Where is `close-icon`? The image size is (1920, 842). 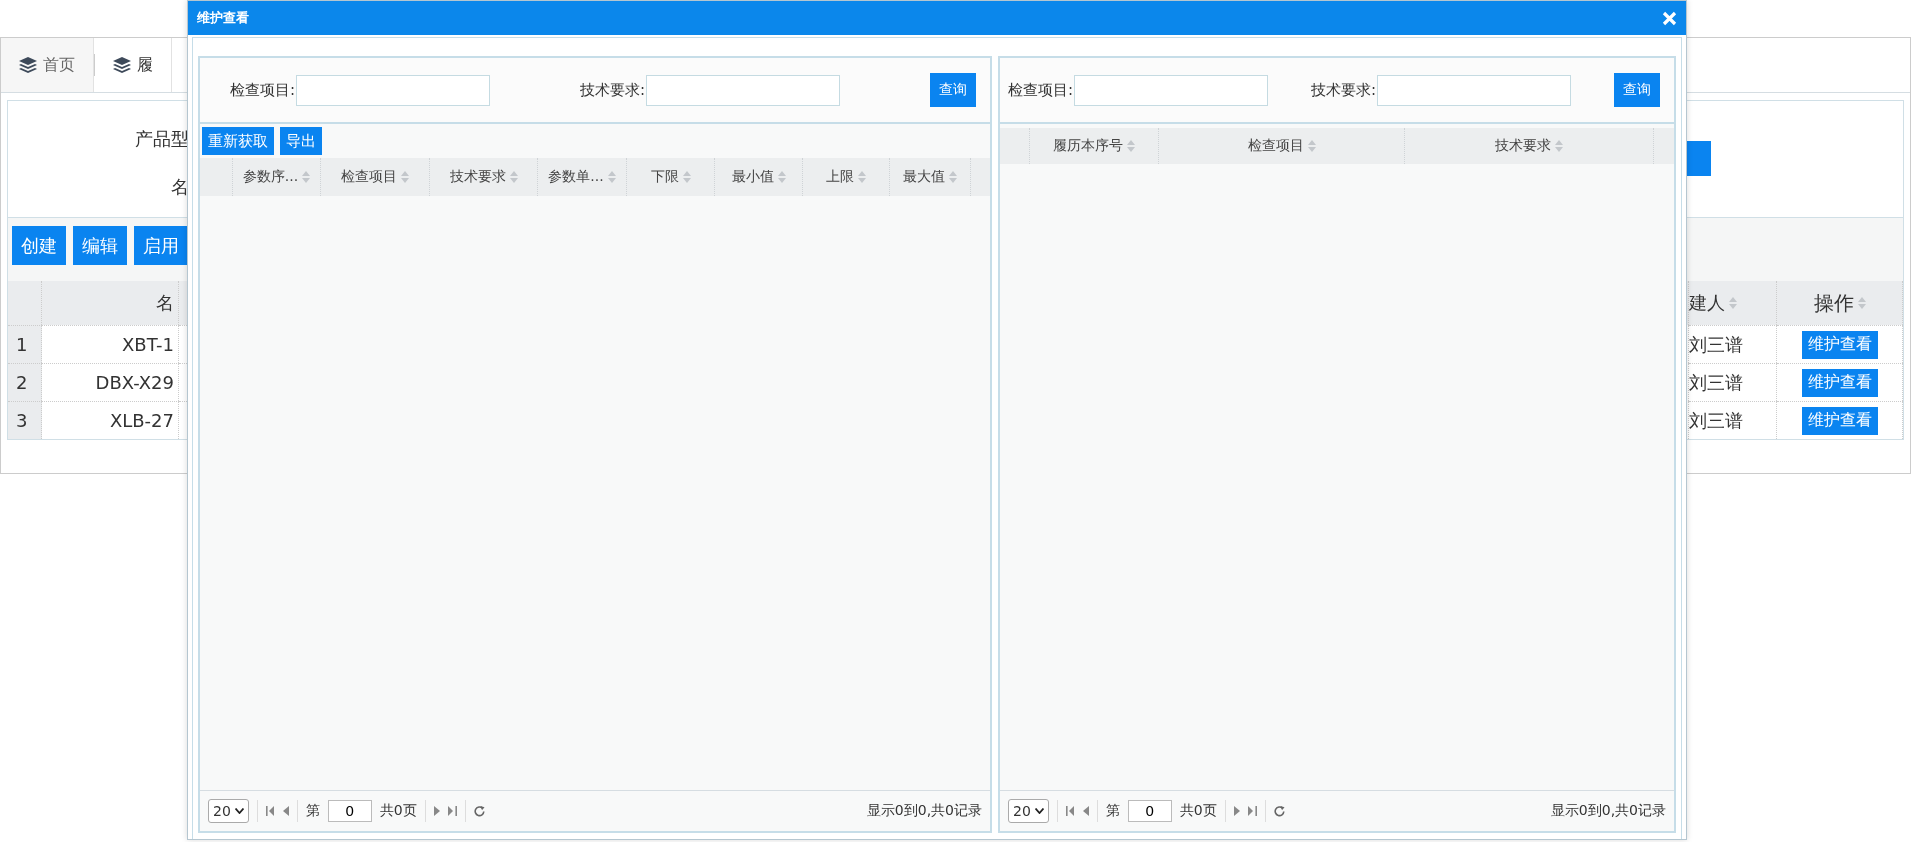 close-icon is located at coordinates (1669, 18).